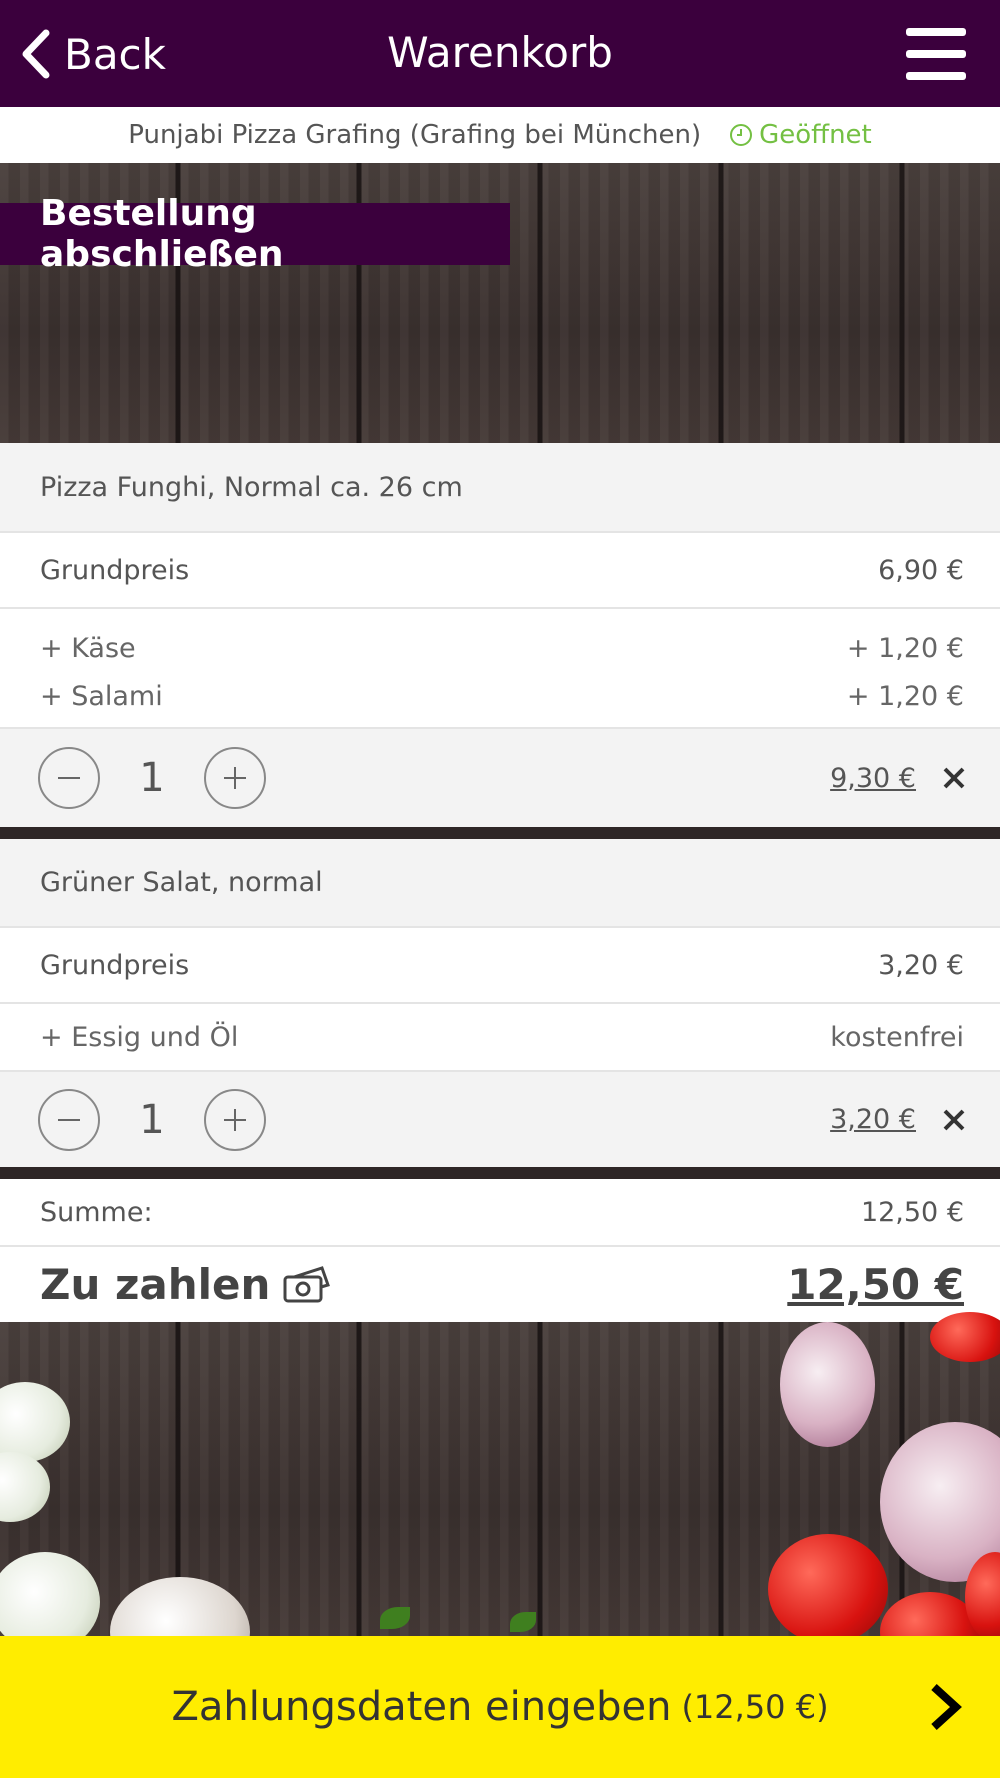 The height and width of the screenshot is (1778, 1000). Describe the element at coordinates (101, 696) in the screenshot. I see `extra-name: + Salami` at that location.